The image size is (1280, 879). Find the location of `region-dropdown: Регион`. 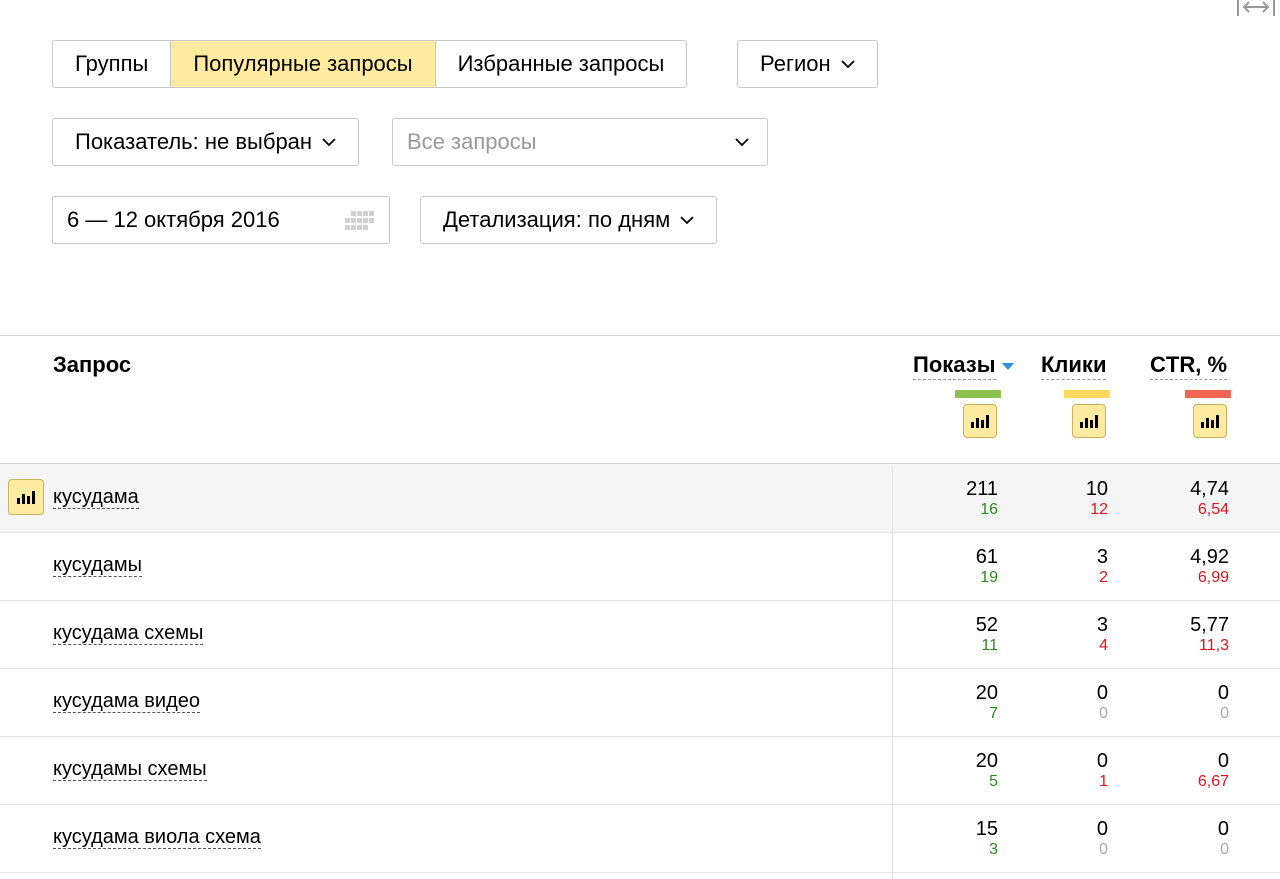

region-dropdown: Регион is located at coordinates (807, 64).